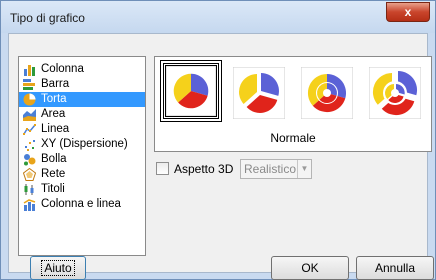  What do you see at coordinates (55, 129) in the screenshot?
I see `chart-type-label: Linea` at bounding box center [55, 129].